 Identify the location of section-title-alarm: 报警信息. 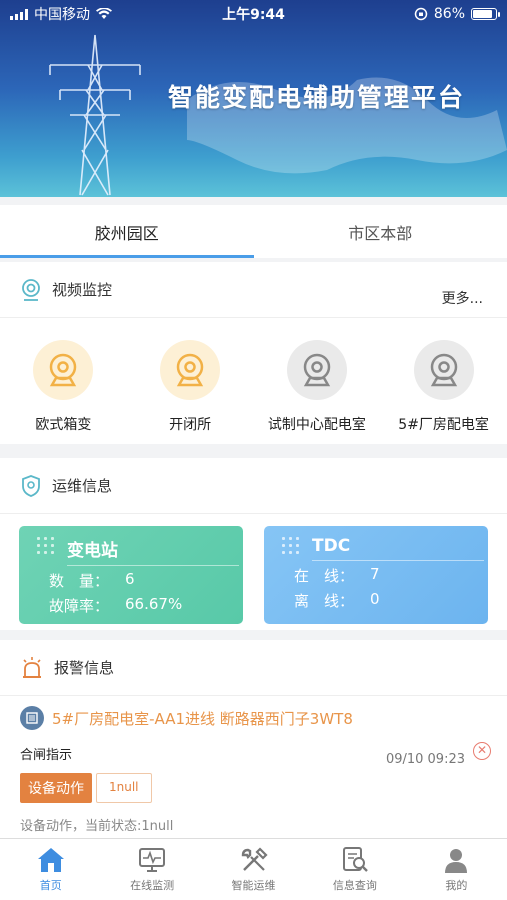
(84, 668).